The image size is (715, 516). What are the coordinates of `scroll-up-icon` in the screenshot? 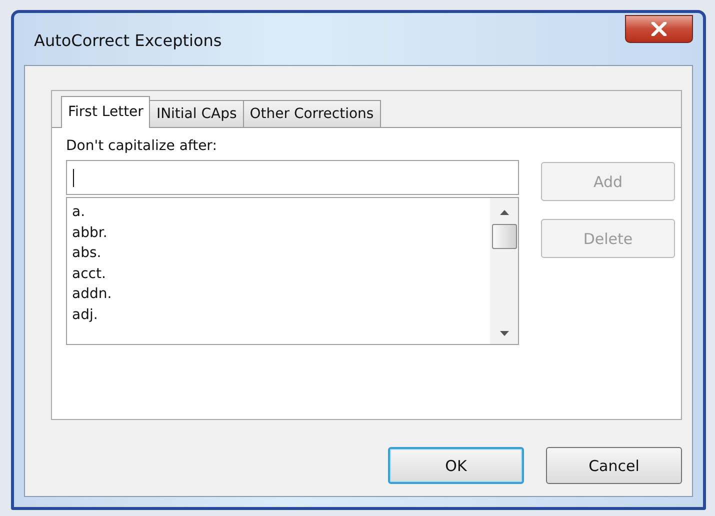 It's located at (504, 212).